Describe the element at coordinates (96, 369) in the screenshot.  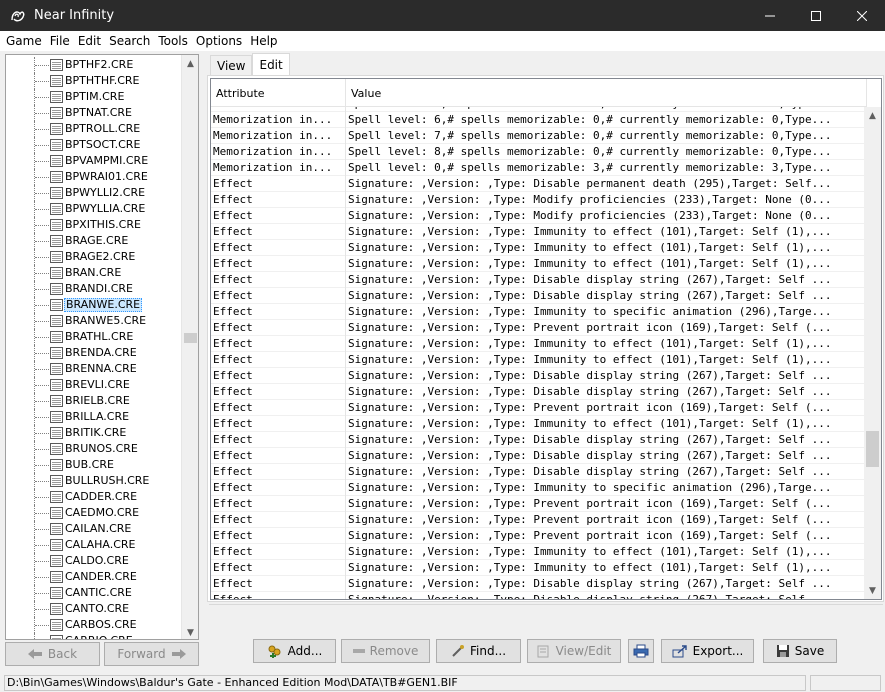
I see `tree-item: BRENNA.CRE` at that location.